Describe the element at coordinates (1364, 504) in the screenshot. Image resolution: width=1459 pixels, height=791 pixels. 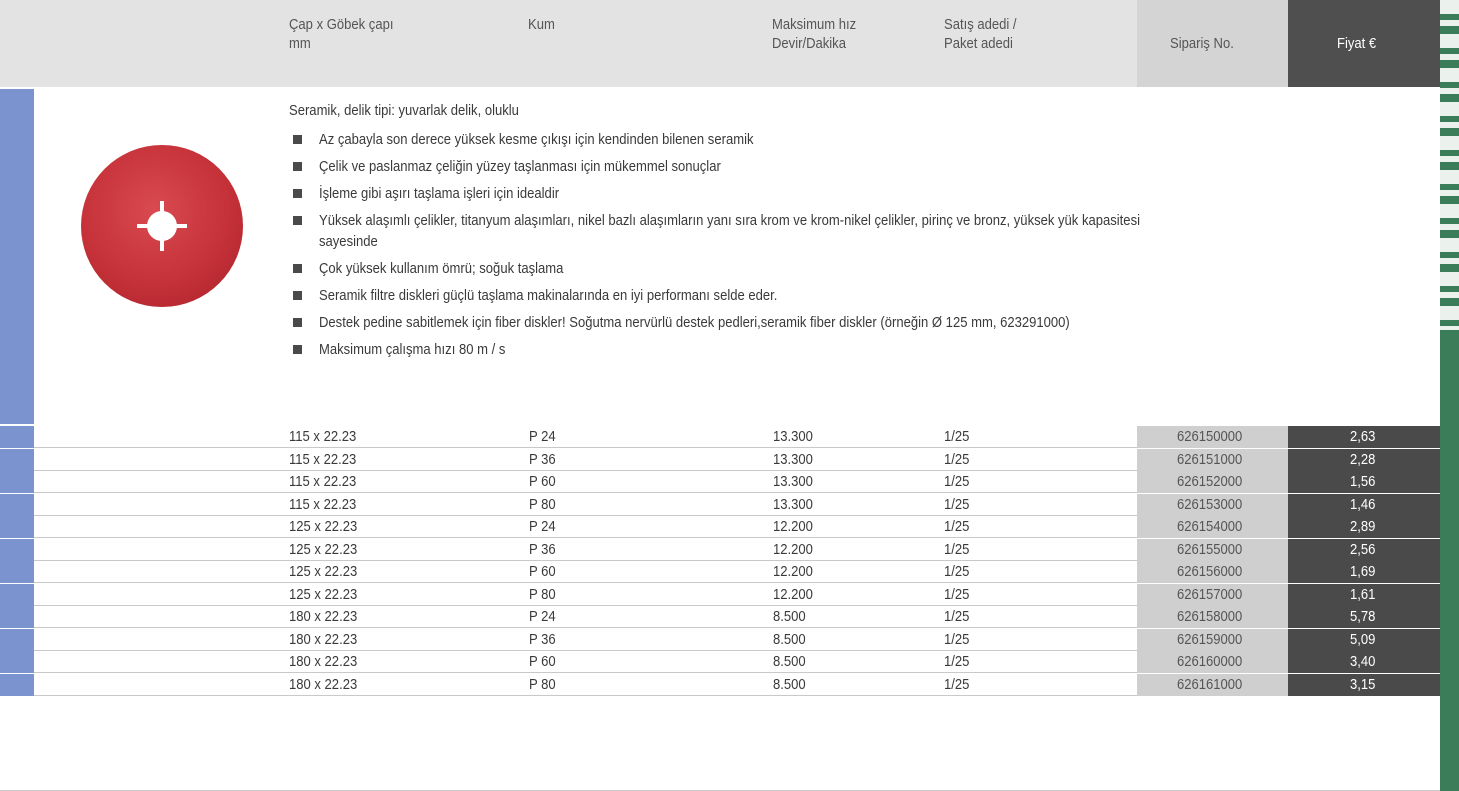
I see `price-cell: 1,46` at that location.